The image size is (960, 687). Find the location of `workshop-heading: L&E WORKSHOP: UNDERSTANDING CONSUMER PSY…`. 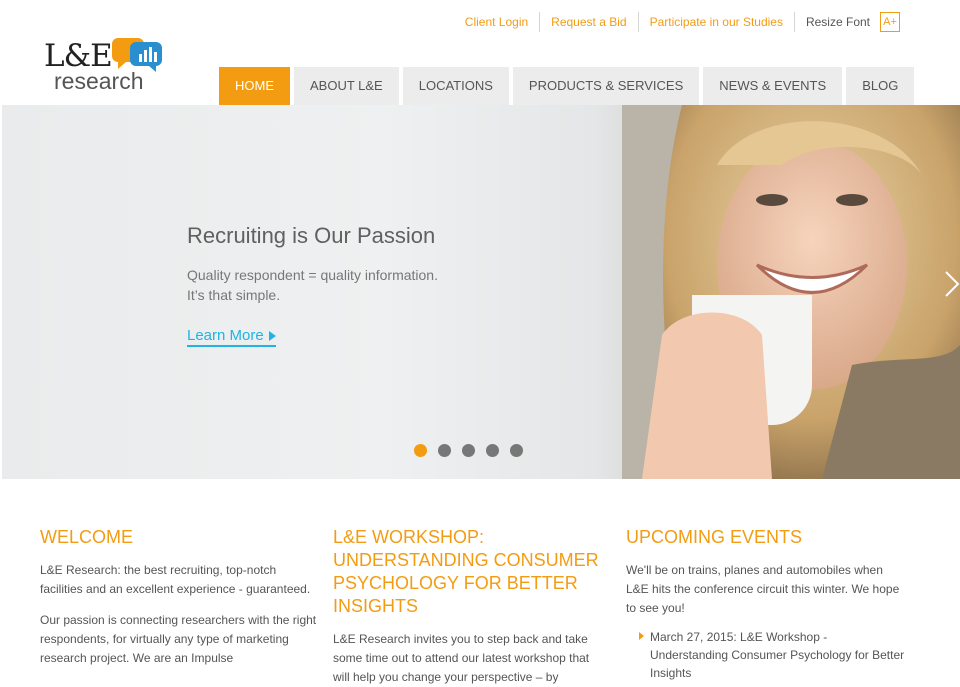

workshop-heading: L&E WORKSHOP: UNDERSTANDING CONSUMER PSY… is located at coordinates (470, 572).